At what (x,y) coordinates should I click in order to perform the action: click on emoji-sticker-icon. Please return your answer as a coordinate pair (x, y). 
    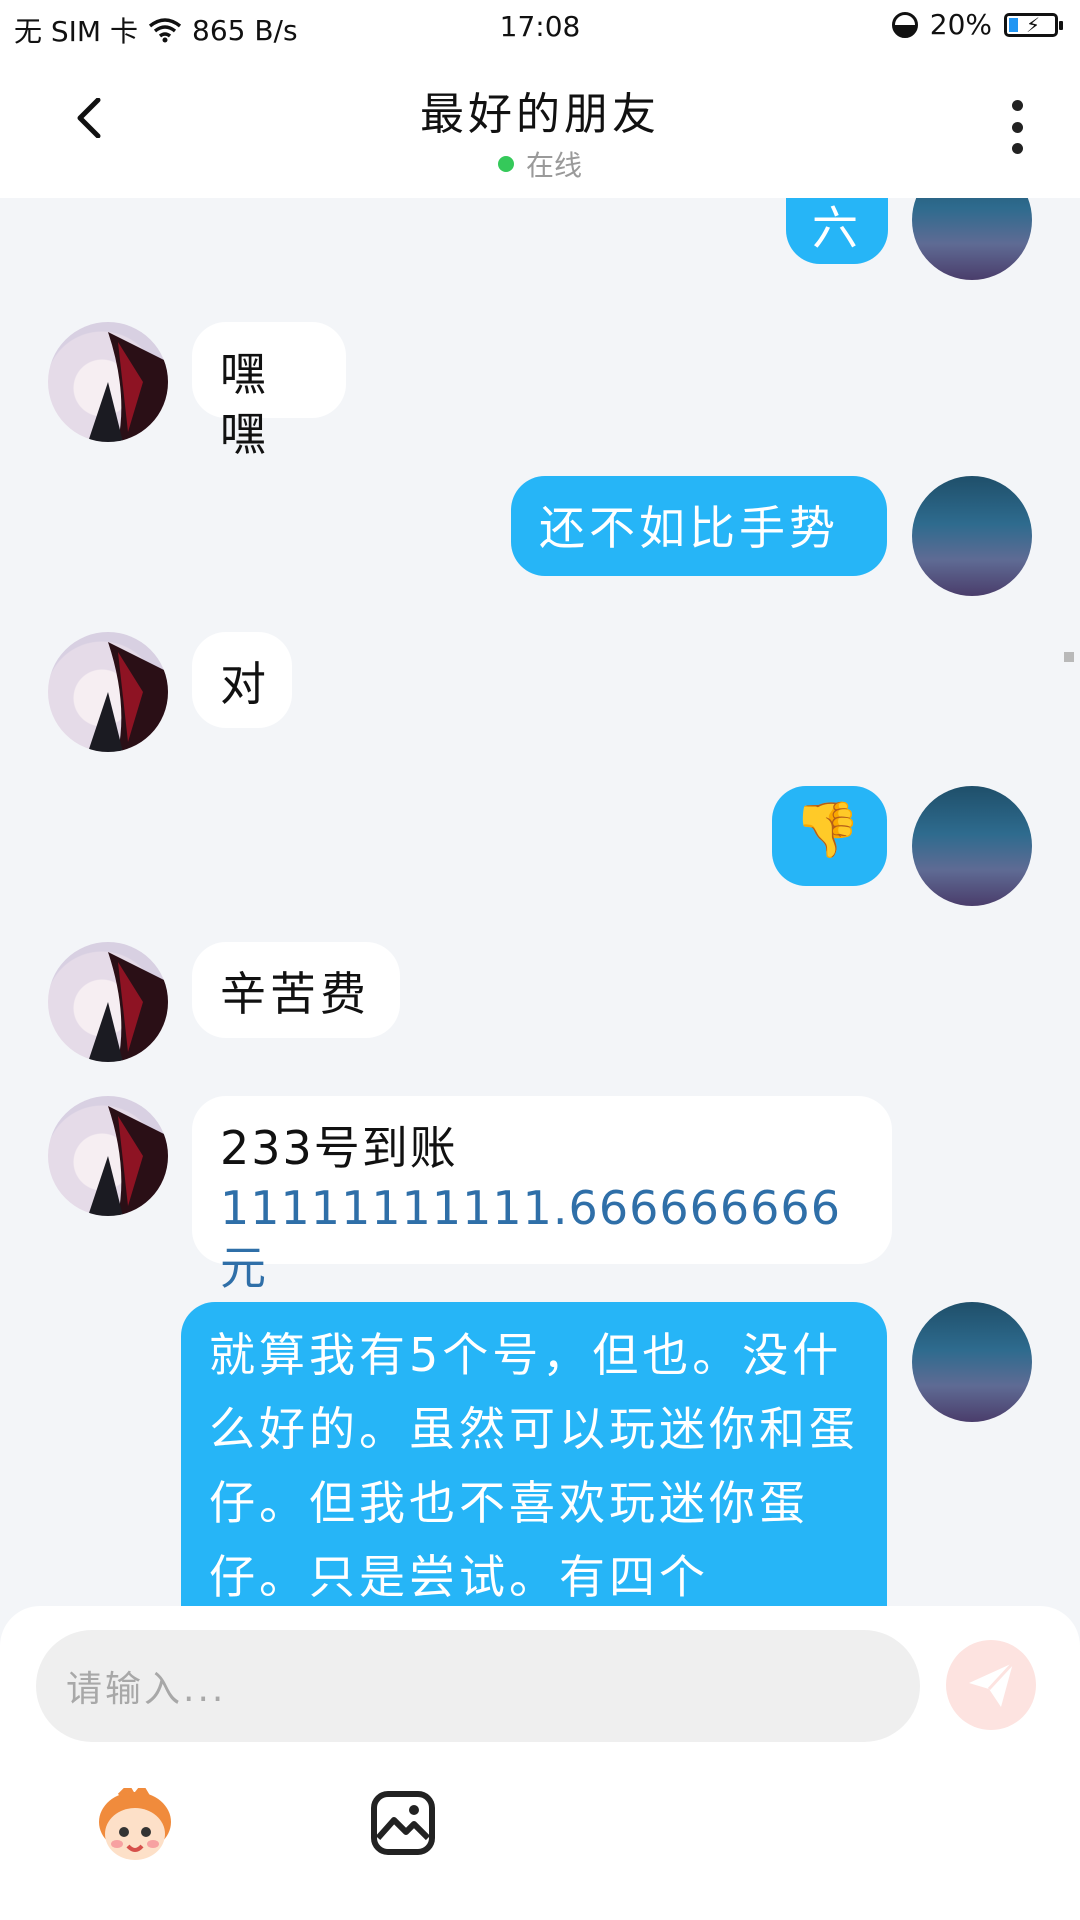
    Looking at the image, I should click on (135, 1828).